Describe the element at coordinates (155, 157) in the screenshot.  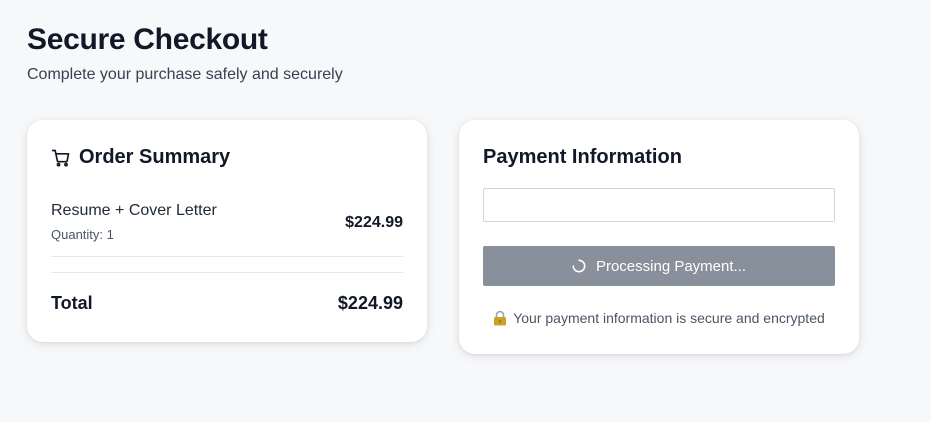
I see `order-summary-title: Order Summary` at that location.